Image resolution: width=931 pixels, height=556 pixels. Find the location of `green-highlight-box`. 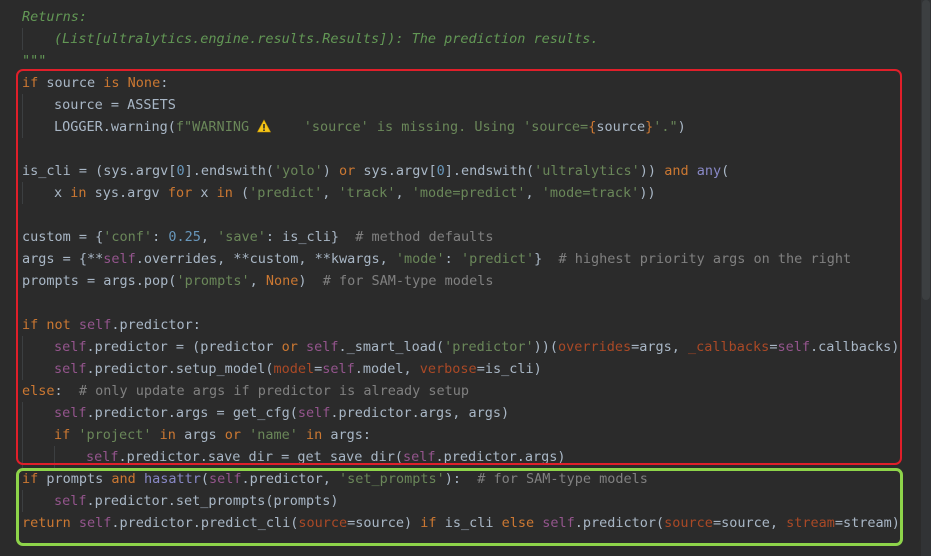

green-highlight-box is located at coordinates (459, 507).